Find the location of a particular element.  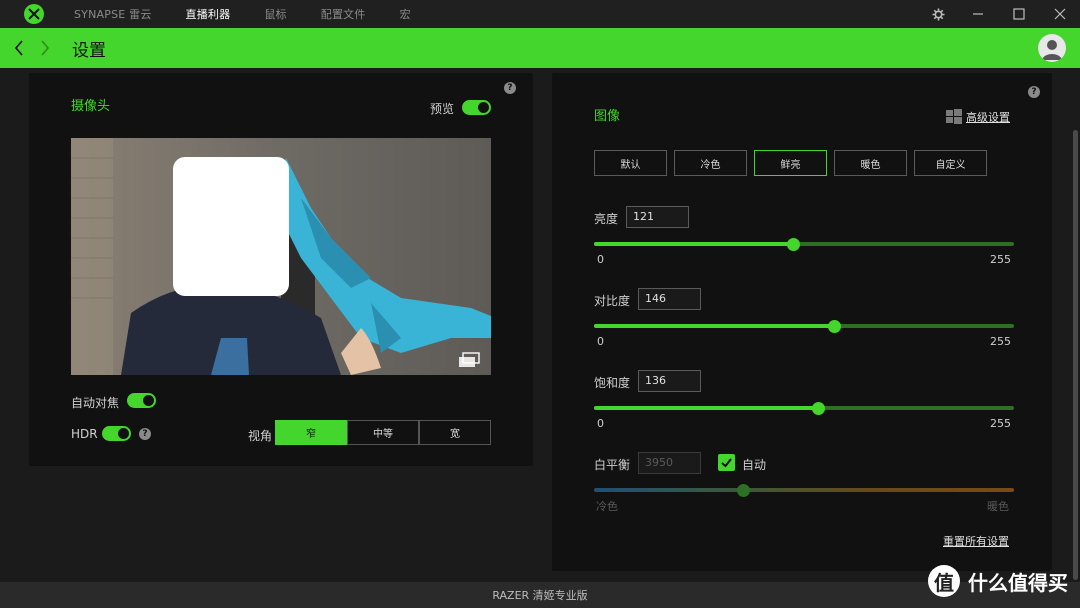

camera-title: 摄像头 is located at coordinates (91, 106).